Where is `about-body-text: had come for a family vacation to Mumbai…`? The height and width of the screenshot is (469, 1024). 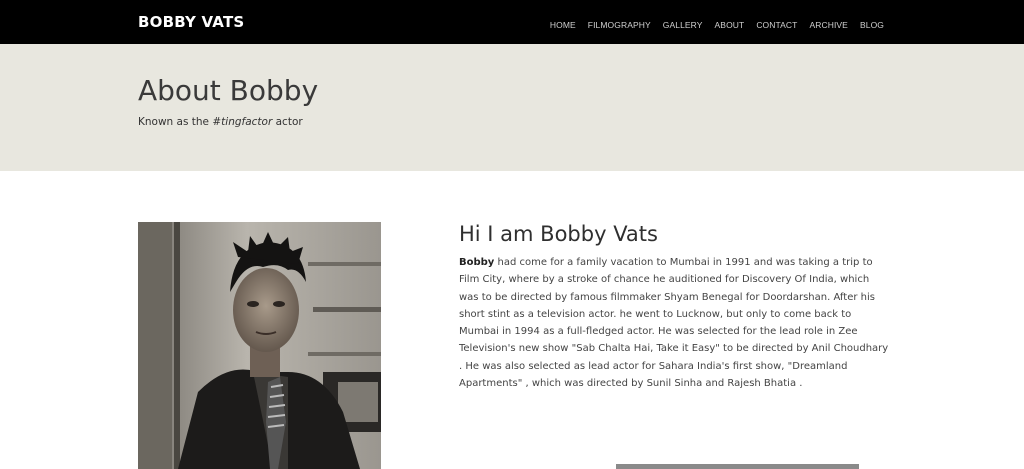
about-body-text: had come for a family vacation to Mumbai… is located at coordinates (674, 323).